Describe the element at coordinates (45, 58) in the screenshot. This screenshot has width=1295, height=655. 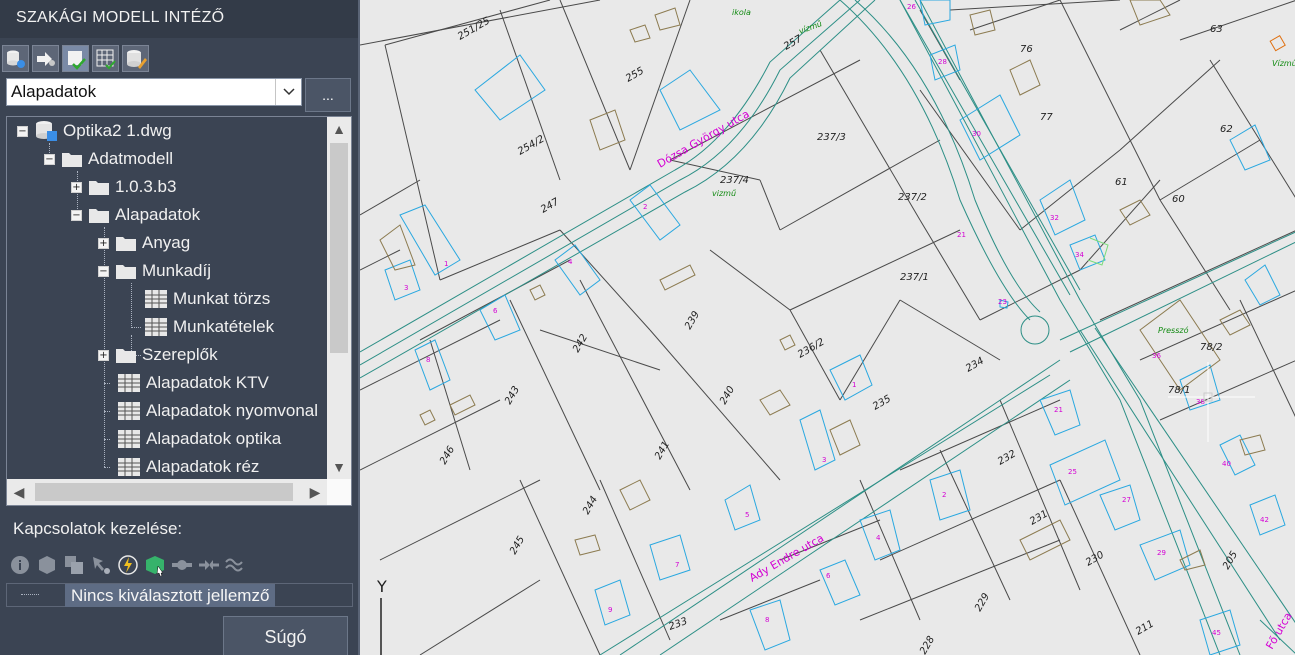
I see `connect-button` at that location.